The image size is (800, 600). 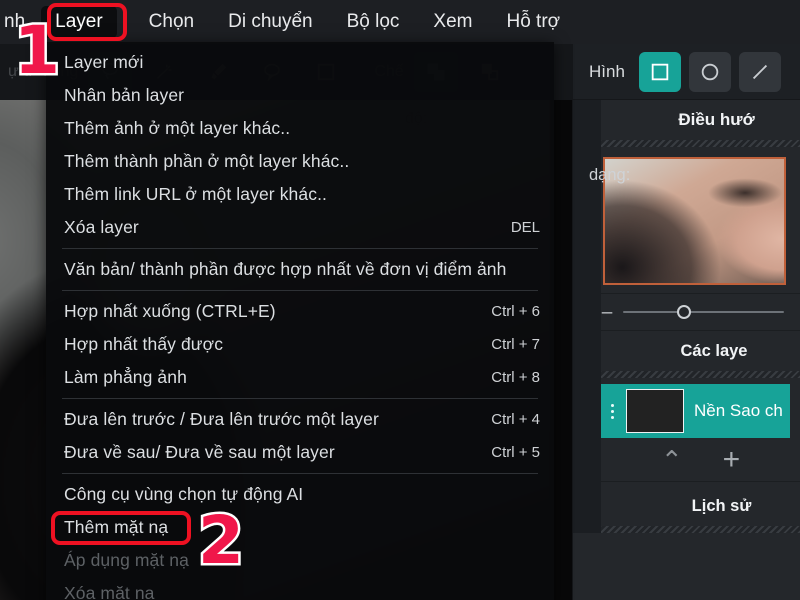 I want to click on menu-item-them-thanh-phan-o-mot-layer-khac: Thêm thành phần ở một layer khác.., so click(x=300, y=161).